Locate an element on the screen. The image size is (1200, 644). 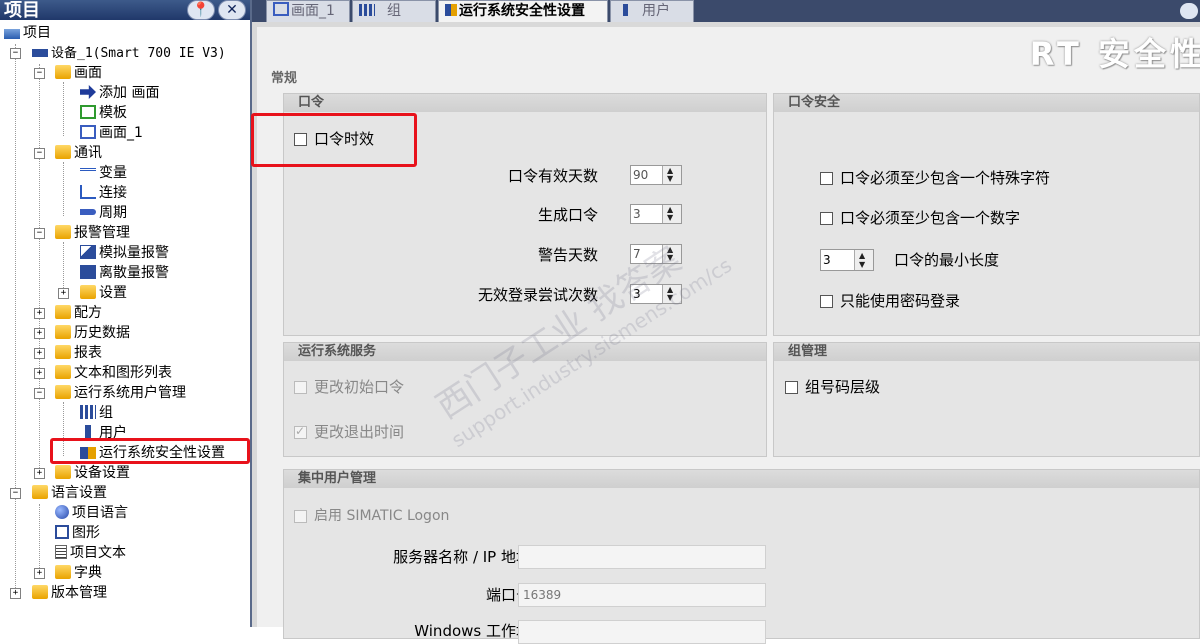
digit-label: 口令必须至少包含一个数字 is located at coordinates (930, 218).